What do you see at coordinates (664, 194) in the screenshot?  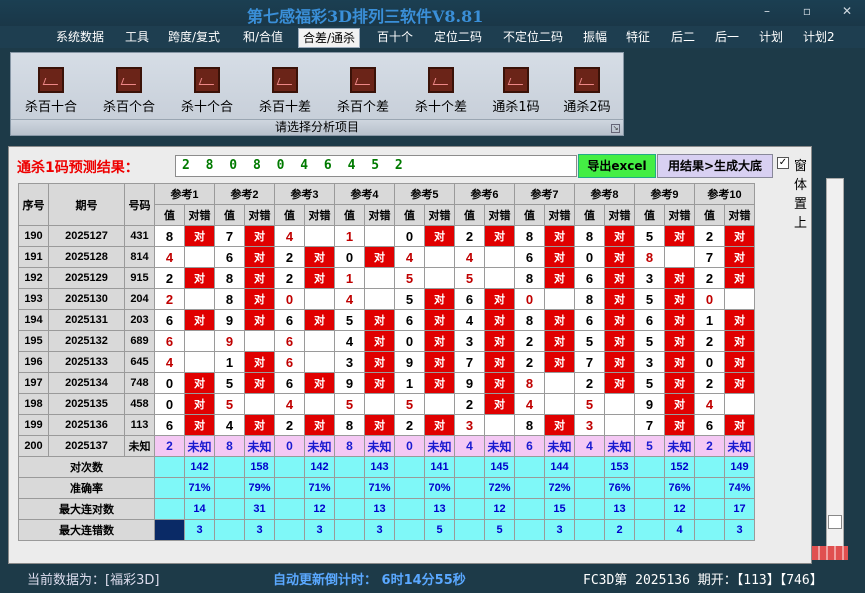 I see `reference-header: 参考9` at bounding box center [664, 194].